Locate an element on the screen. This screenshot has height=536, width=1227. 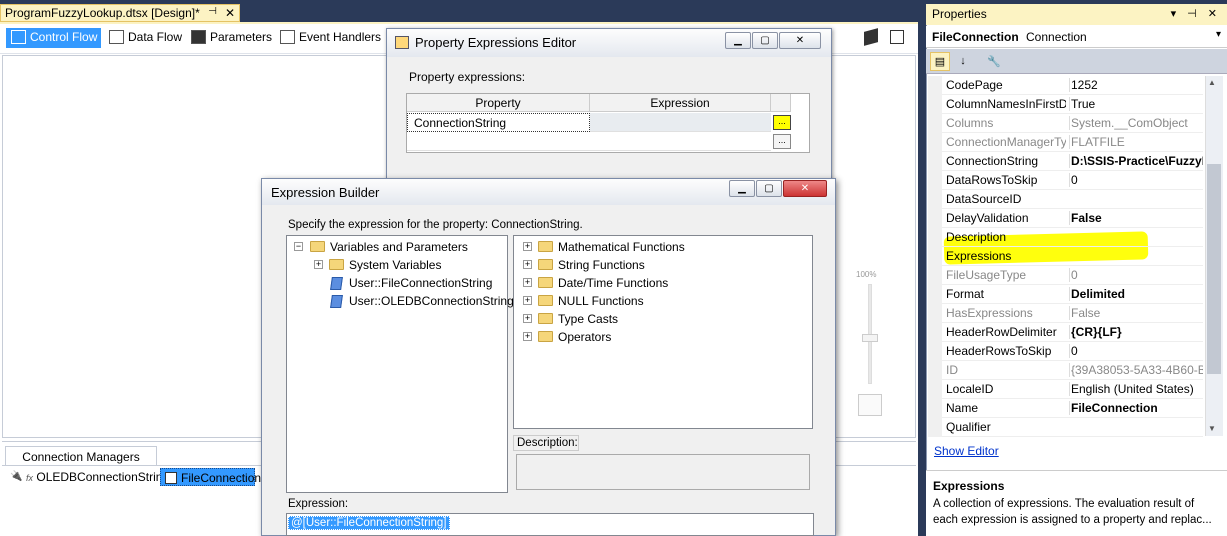
connection-oledb: 🔌 fx OLEDBConnectionString is located at coordinates (87, 477).